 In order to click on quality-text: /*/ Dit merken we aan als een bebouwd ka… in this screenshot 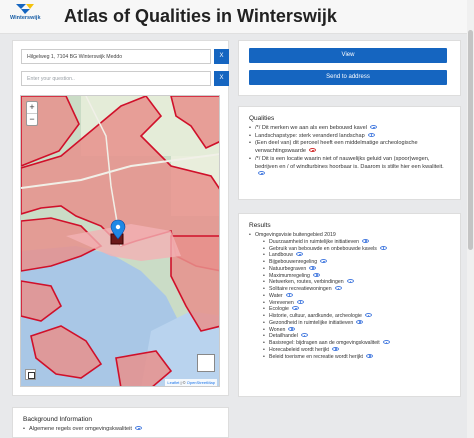, I will do `click(311, 128)`.